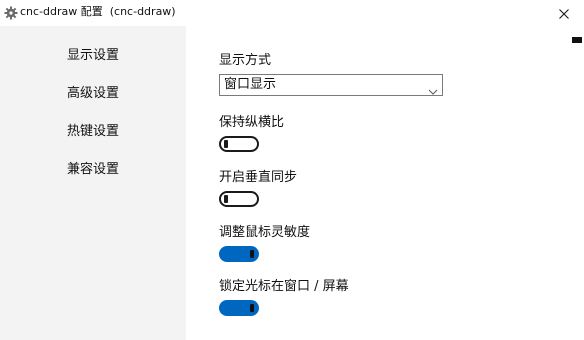  Describe the element at coordinates (239, 254) in the screenshot. I see `mouse-sensitivity-toggle` at that location.